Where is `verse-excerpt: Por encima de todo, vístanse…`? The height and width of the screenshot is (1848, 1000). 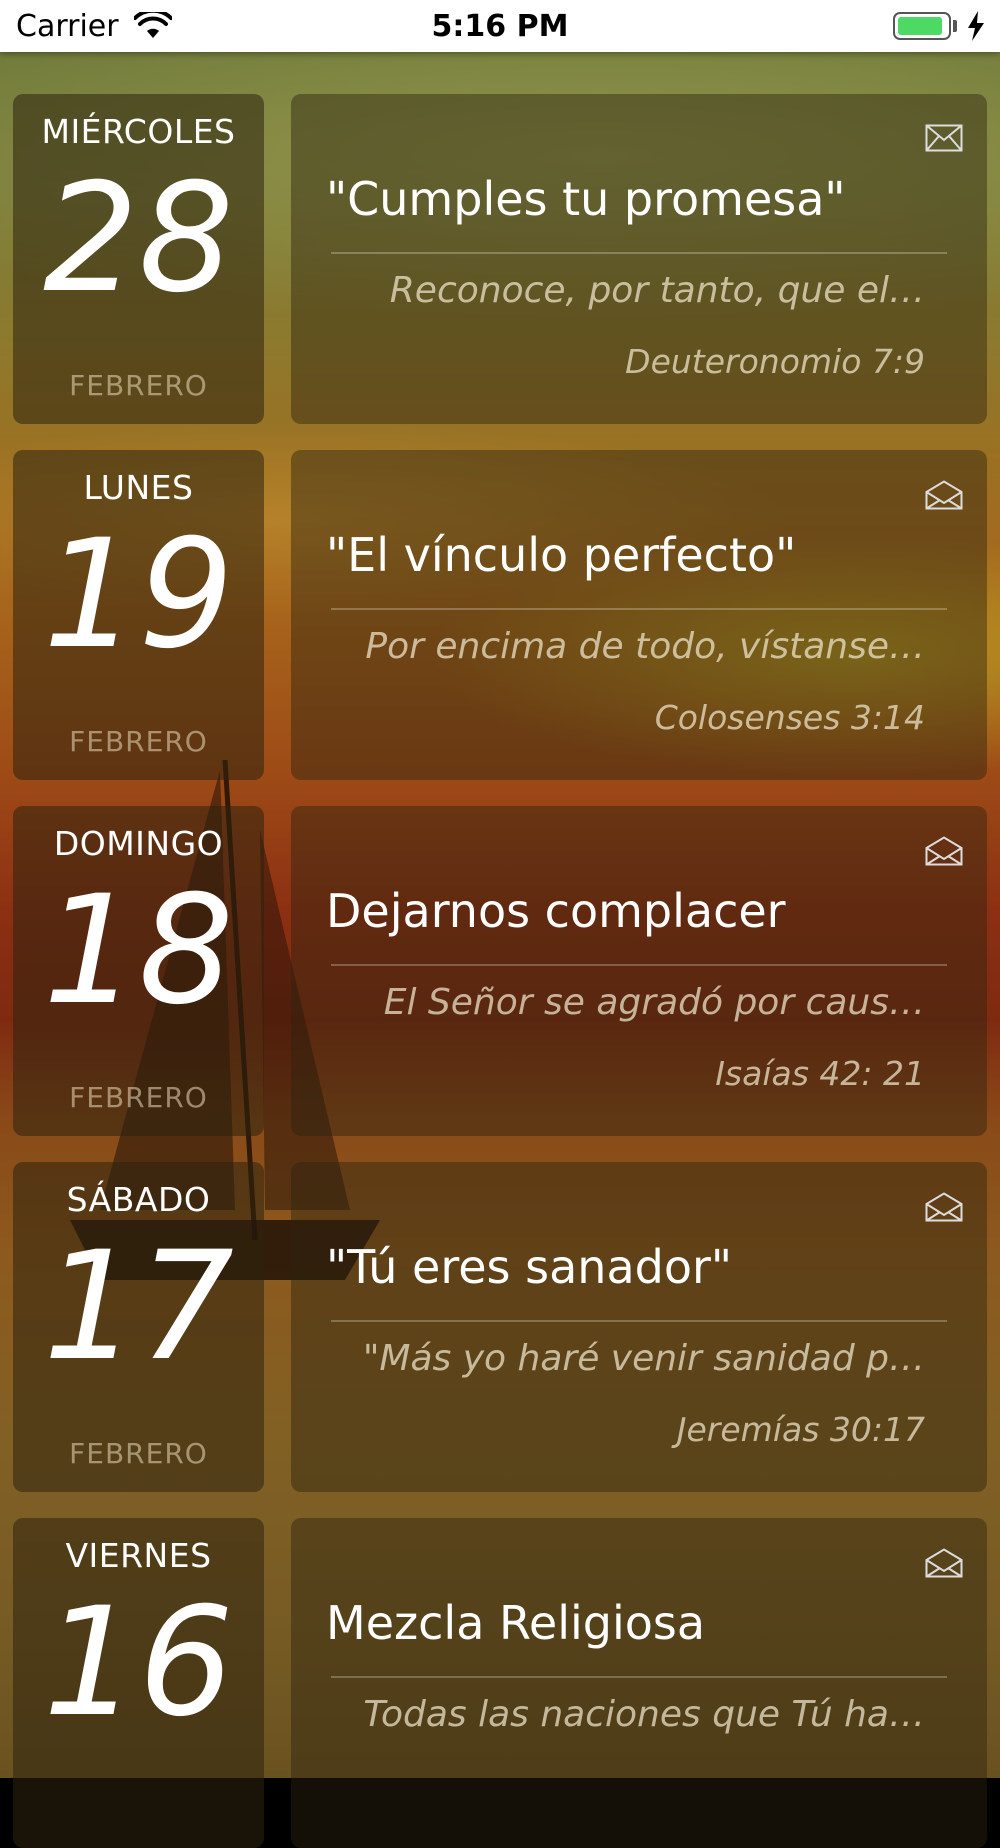
verse-excerpt: Por encima de todo, vístanse… is located at coordinates (645, 646).